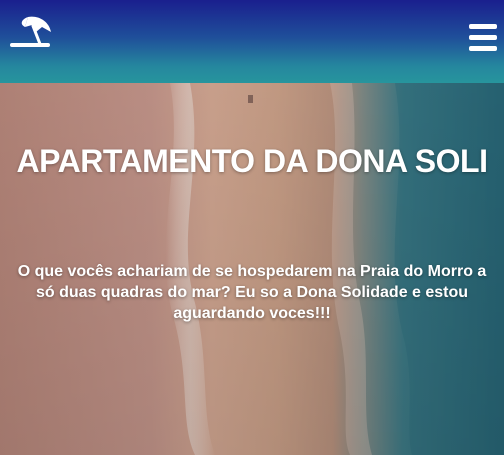 The image size is (504, 455). I want to click on hamburger-menu-icon, so click(483, 38).